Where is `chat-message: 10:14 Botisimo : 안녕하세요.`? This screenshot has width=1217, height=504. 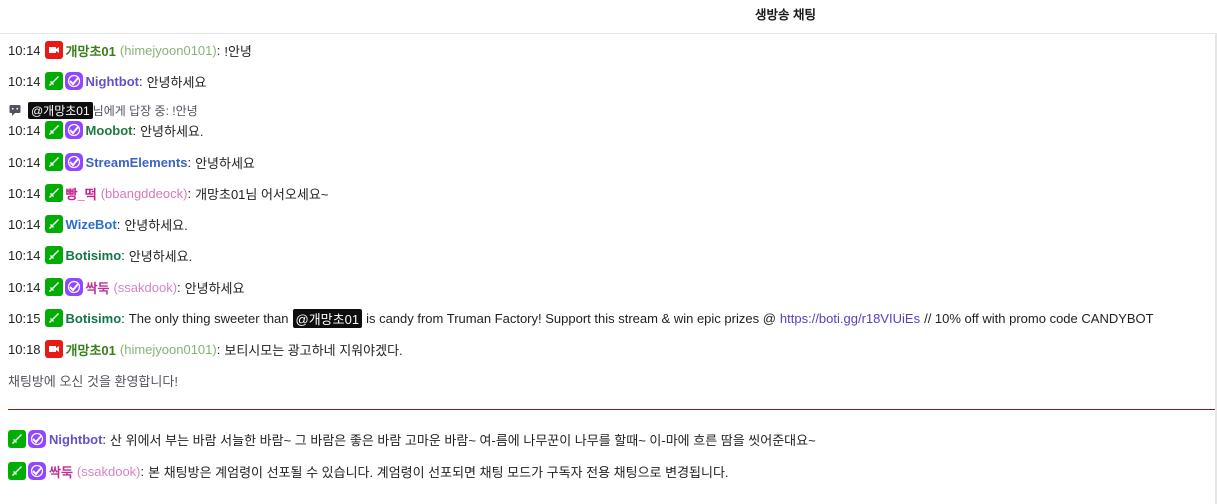 chat-message: 10:14 Botisimo : 안녕하세요. is located at coordinates (100, 255).